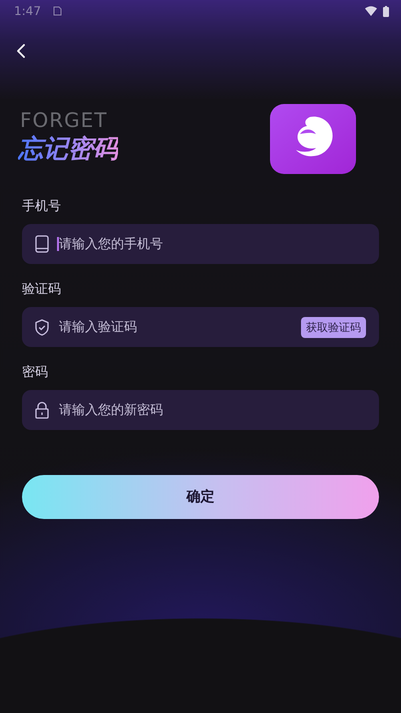 Image resolution: width=401 pixels, height=713 pixels. I want to click on input-field: 请输入您的手机号, so click(200, 244).